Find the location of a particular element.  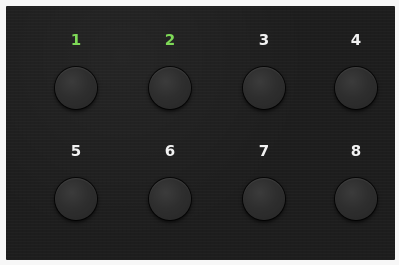

pad-1: 1 is located at coordinates (76, 66).